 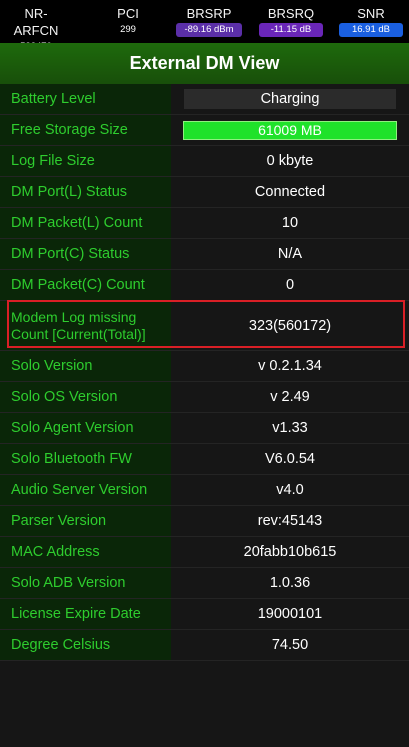 I want to click on row-value: Connected, so click(x=290, y=192).